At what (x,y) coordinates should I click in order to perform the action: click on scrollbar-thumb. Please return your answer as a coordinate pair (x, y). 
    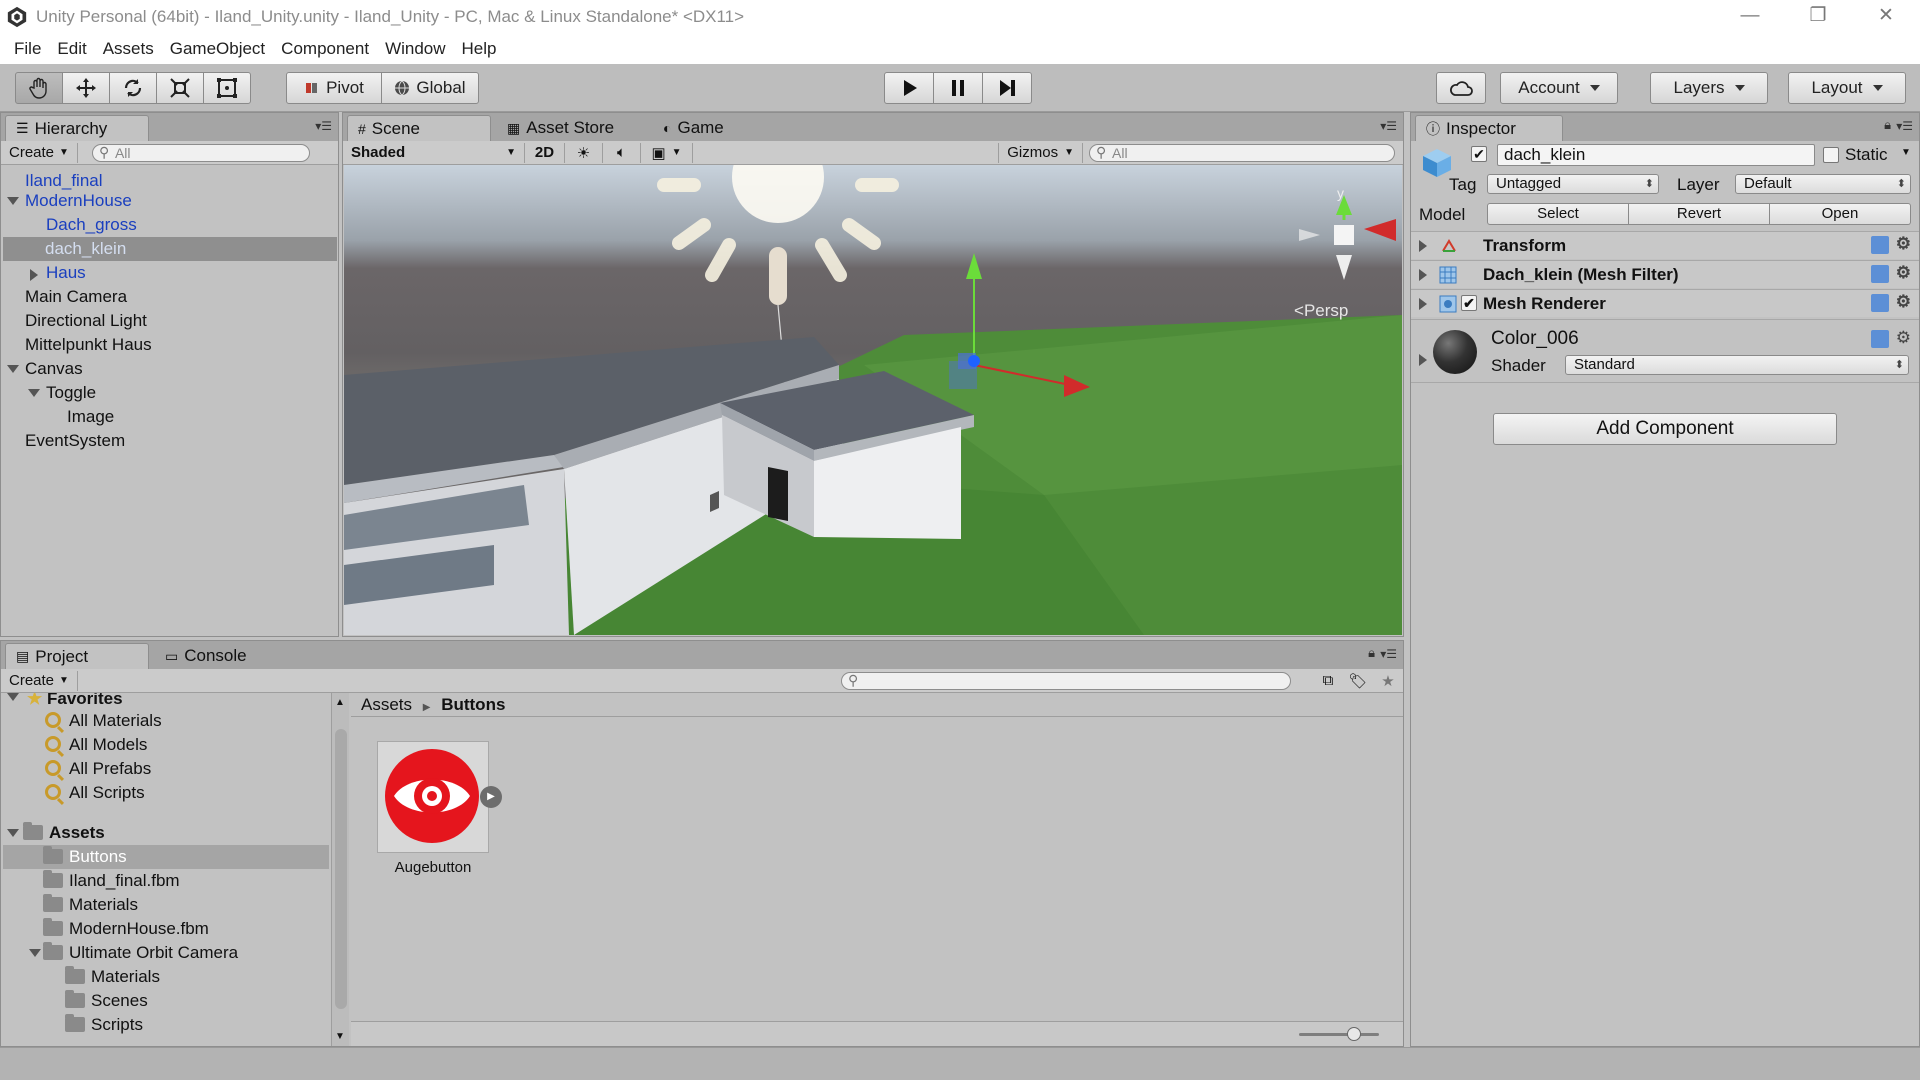
    Looking at the image, I should click on (341, 869).